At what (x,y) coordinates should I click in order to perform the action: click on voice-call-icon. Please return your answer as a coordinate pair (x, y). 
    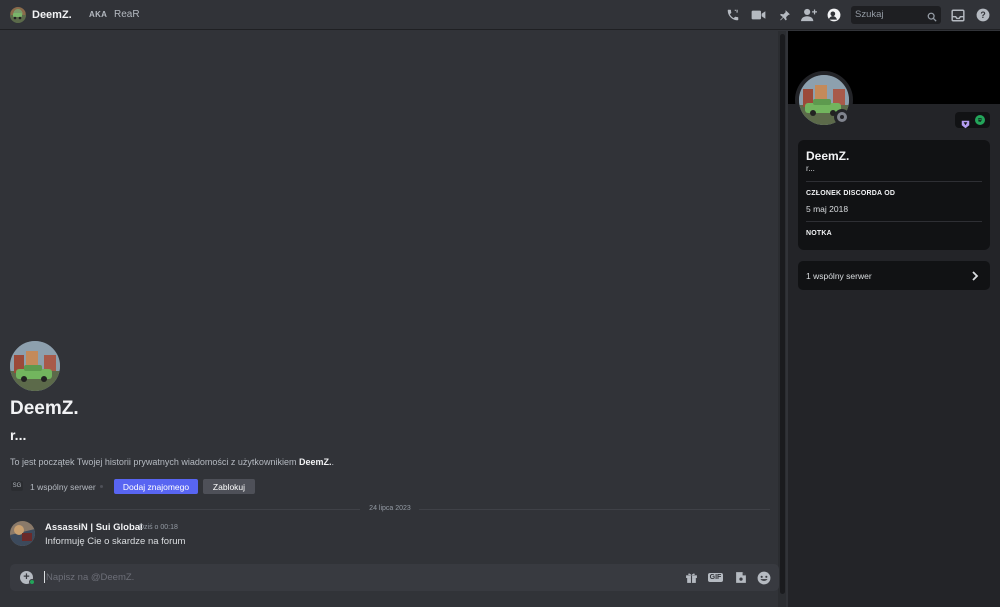
    Looking at the image, I should click on (733, 15).